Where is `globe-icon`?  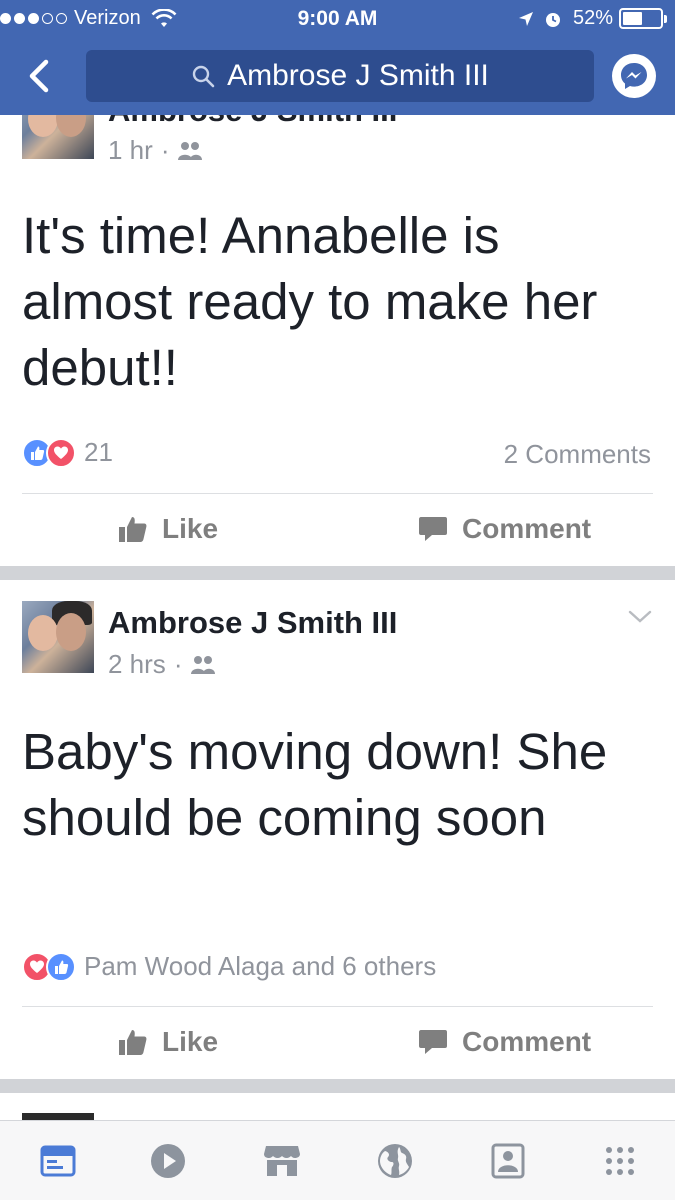
globe-icon is located at coordinates (395, 1161).